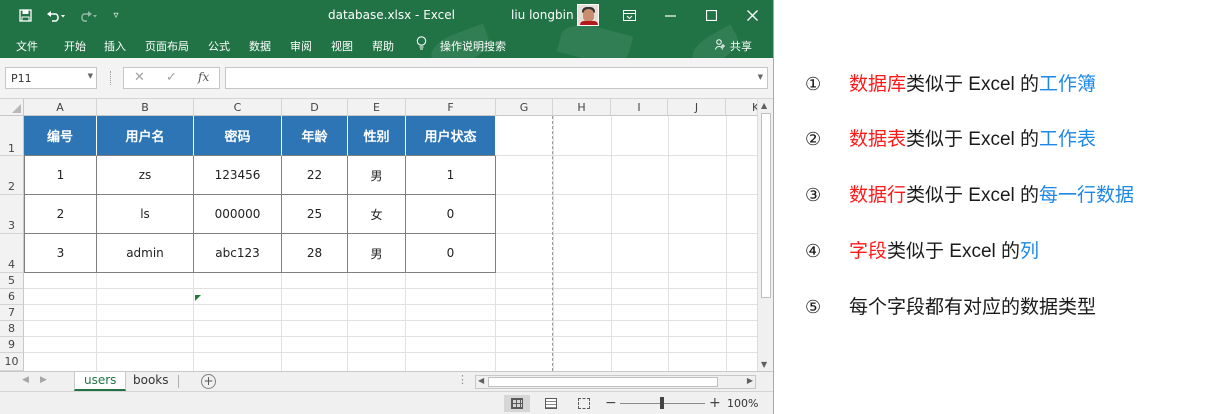  I want to click on scroll-up-icon: ▲, so click(764, 105).